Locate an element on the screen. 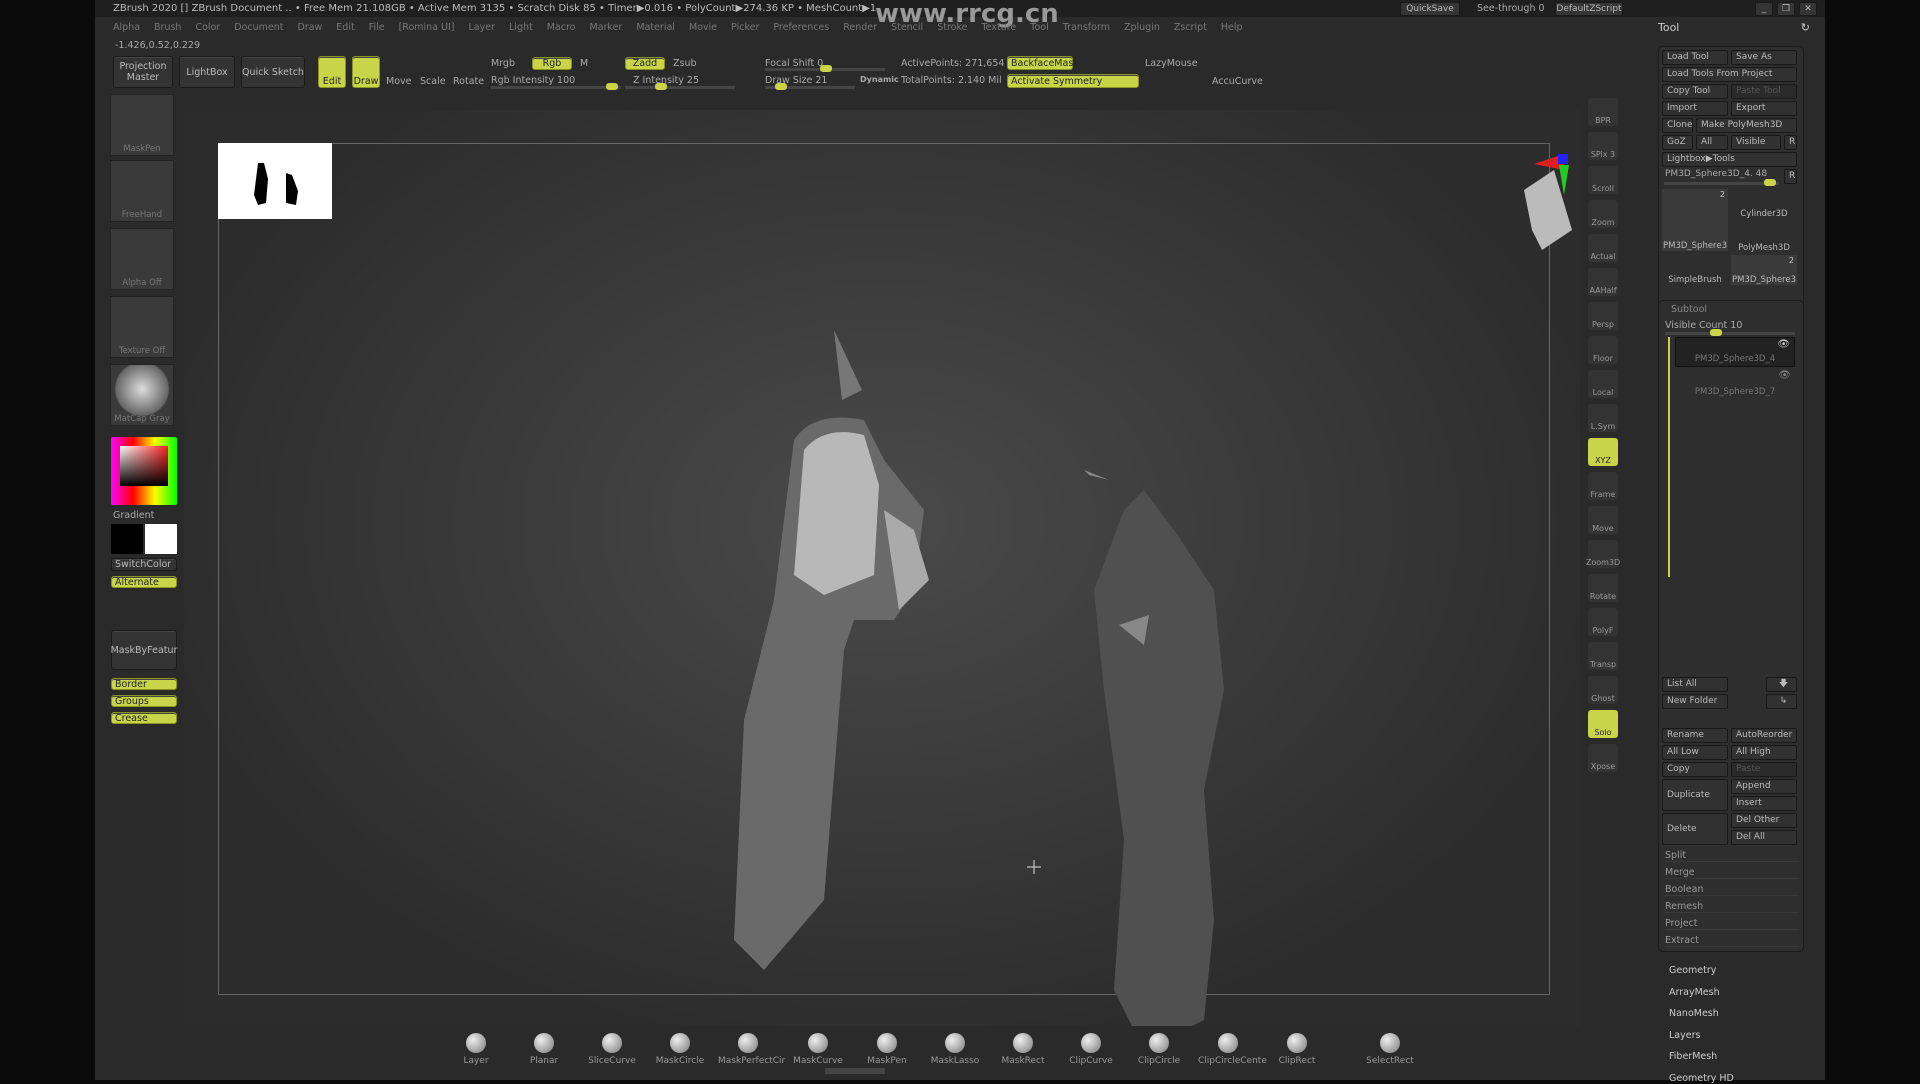 This screenshot has height=1084, width=1920. menu-document: Document is located at coordinates (258, 28).